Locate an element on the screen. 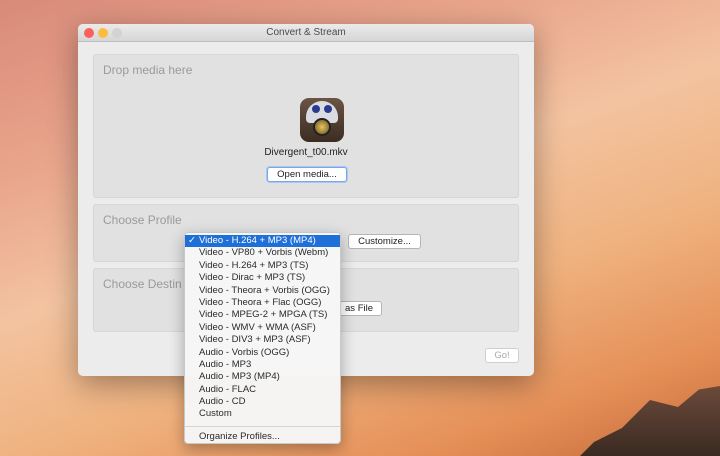  menu-item: Custom is located at coordinates (262, 414).